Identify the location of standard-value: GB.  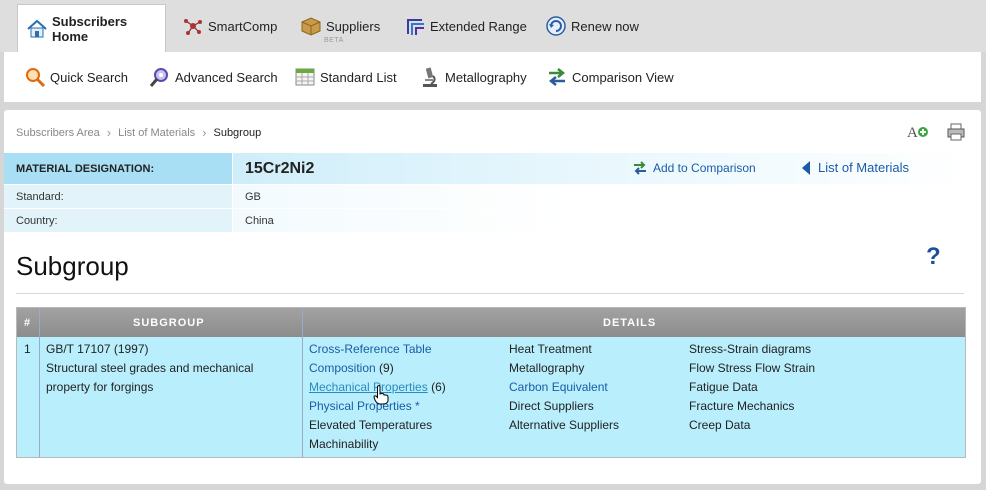
(253, 196).